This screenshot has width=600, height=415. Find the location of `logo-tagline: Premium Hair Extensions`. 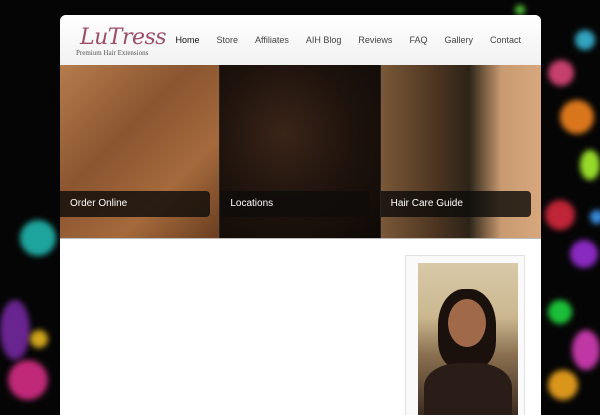

logo-tagline: Premium Hair Extensions is located at coordinates (112, 53).